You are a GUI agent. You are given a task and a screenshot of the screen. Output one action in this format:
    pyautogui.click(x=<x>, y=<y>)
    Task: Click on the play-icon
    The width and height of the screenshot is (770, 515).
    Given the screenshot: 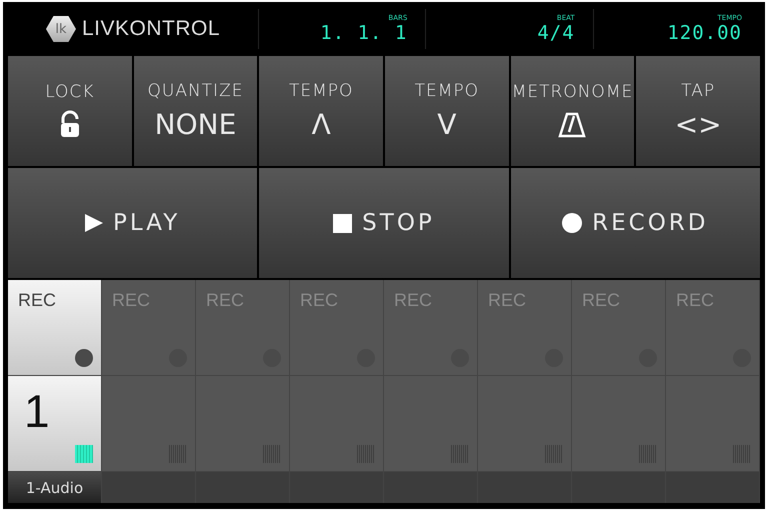 What is the action you would take?
    pyautogui.click(x=94, y=223)
    